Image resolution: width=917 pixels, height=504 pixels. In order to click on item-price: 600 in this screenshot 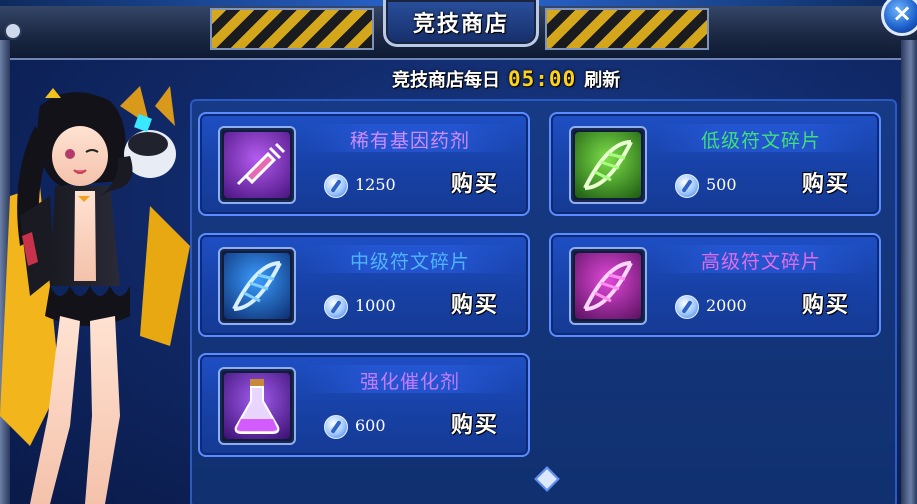, I will do `click(370, 425)`.